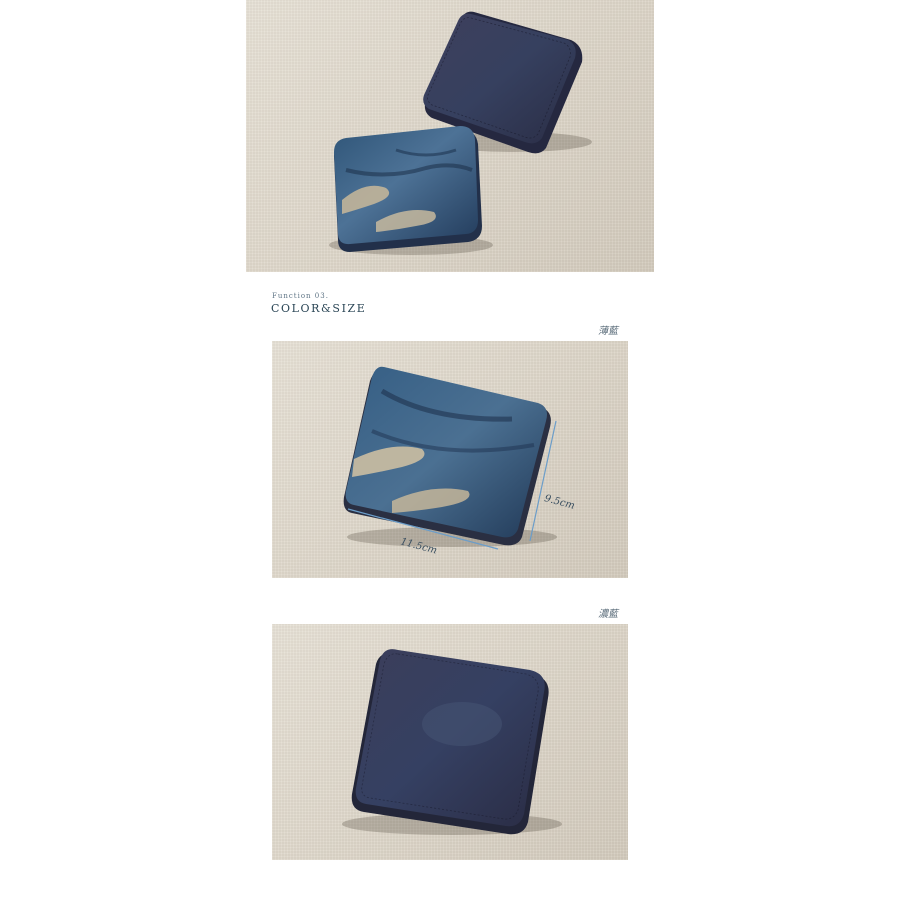 The image size is (900, 900). Describe the element at coordinates (608, 614) in the screenshot. I see `color-label-dark-indigo: 濃藍` at that location.